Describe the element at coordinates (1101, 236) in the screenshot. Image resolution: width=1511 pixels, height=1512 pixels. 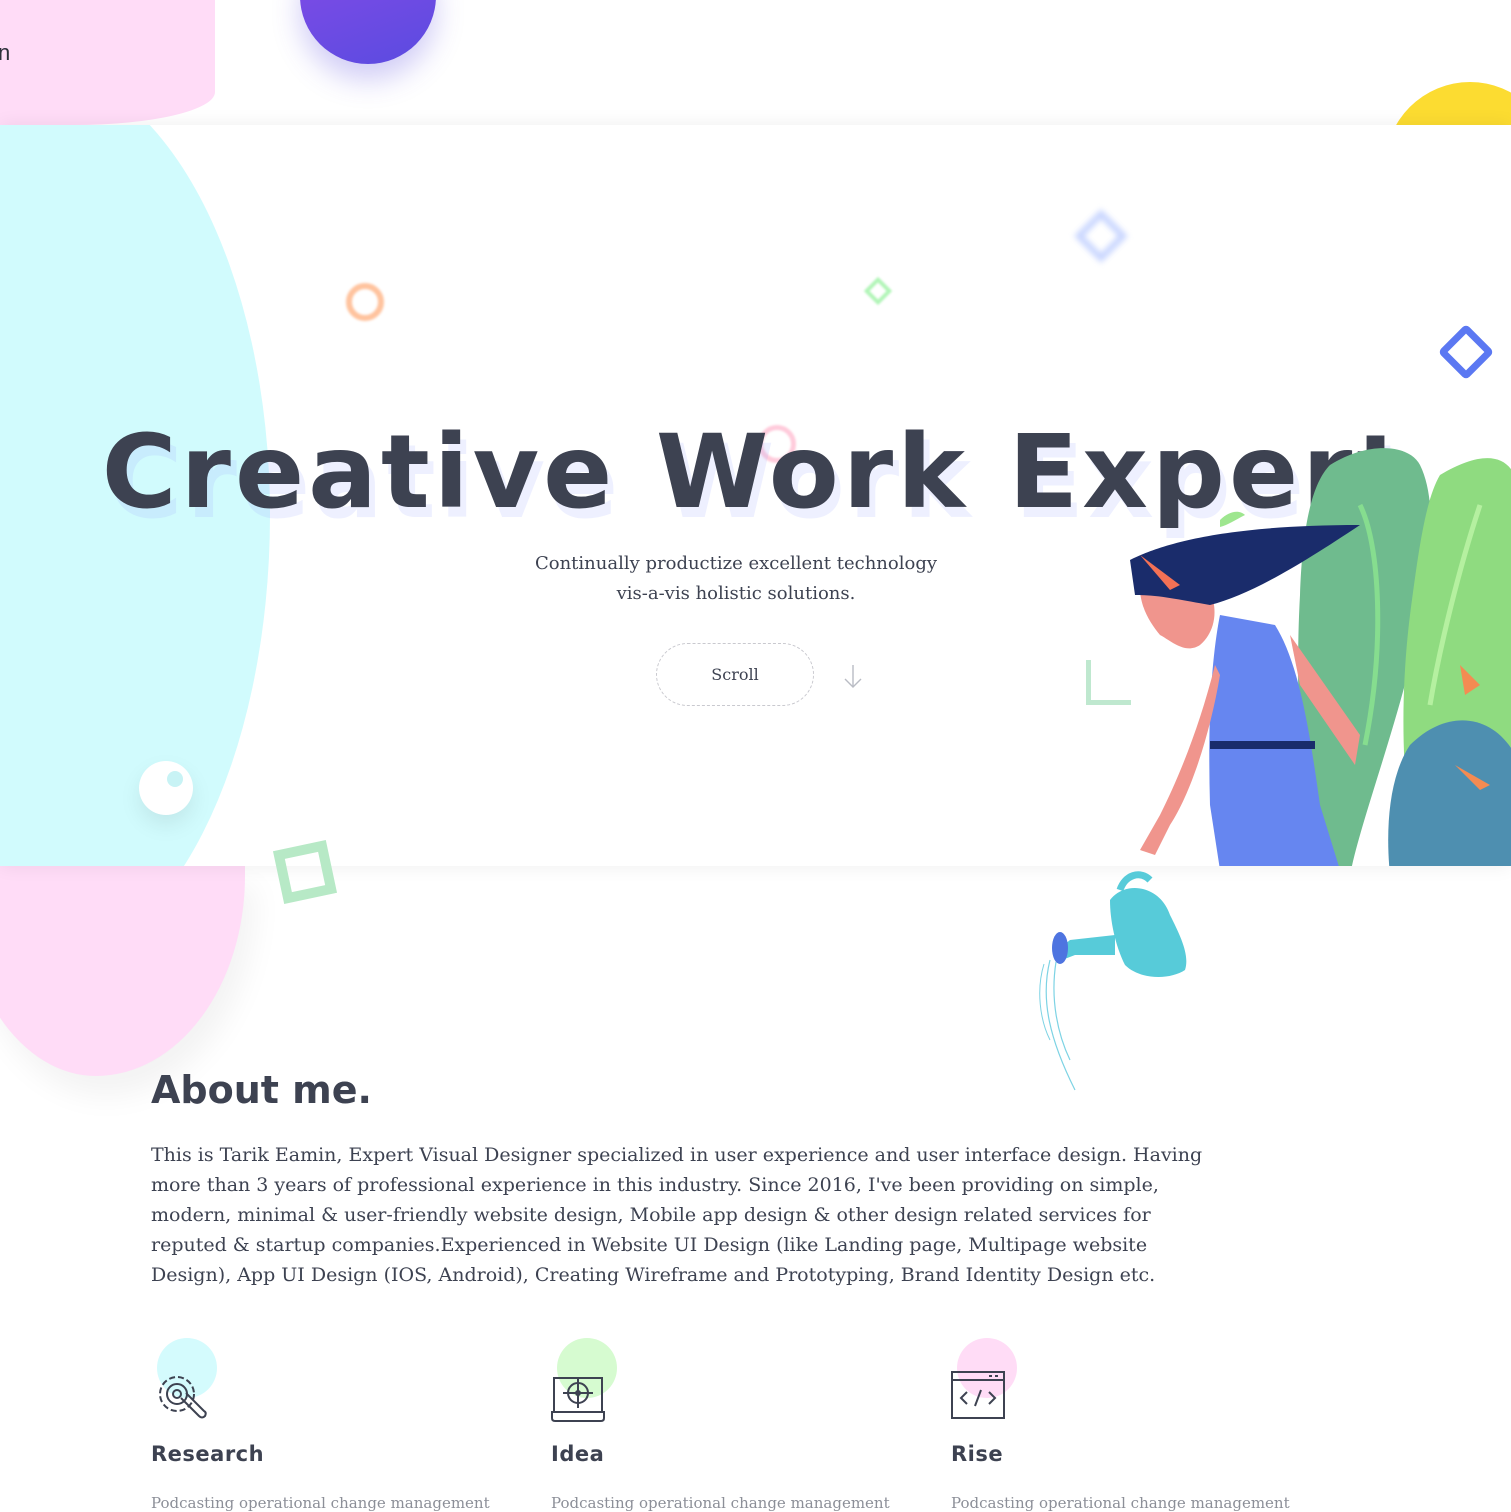
I see `blue-diamond-soft-decoration` at that location.